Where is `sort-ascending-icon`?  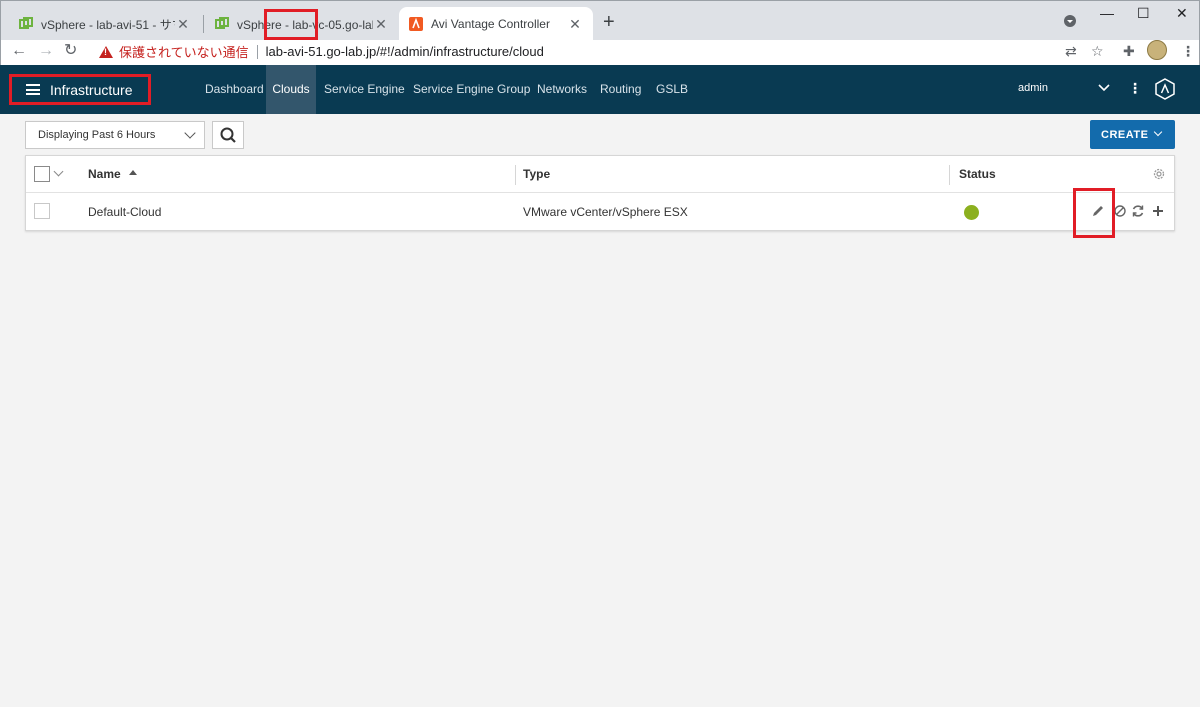 sort-ascending-icon is located at coordinates (132, 172).